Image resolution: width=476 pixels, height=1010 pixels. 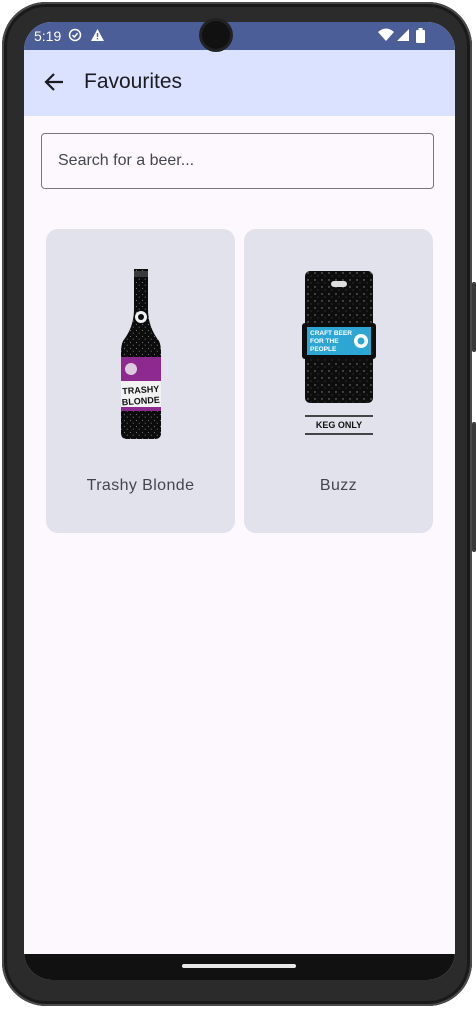 What do you see at coordinates (239, 36) in the screenshot?
I see `status-bar: 5:19` at bounding box center [239, 36].